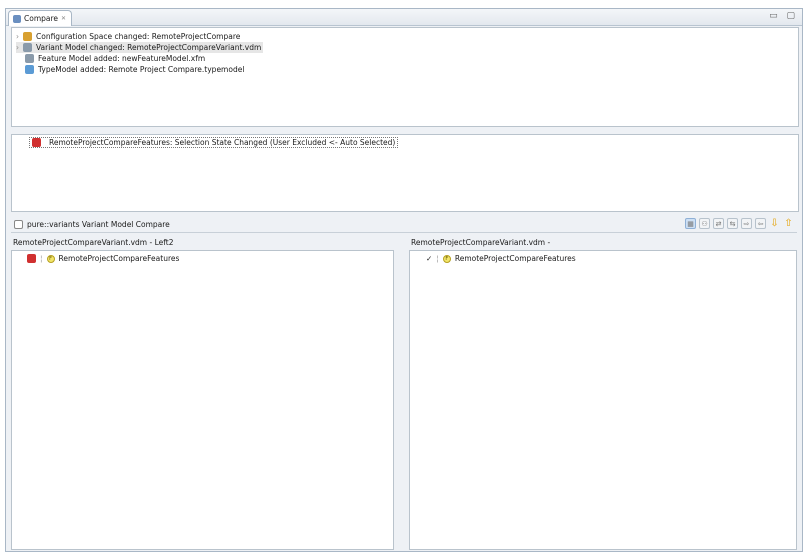 The width and height of the screenshot is (809, 559). Describe the element at coordinates (27, 47) in the screenshot. I see `variant-model-icon` at that location.